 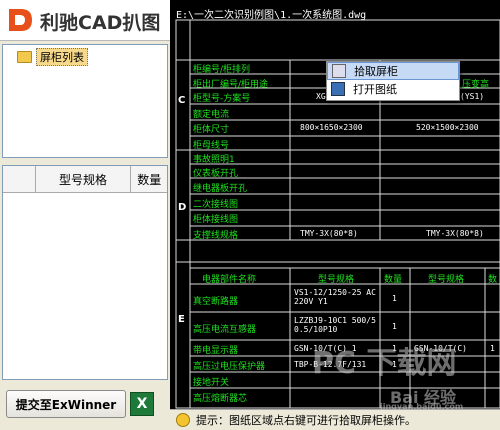 What do you see at coordinates (182, 100) in the screenshot?
I see `section-c-label: C` at bounding box center [182, 100].